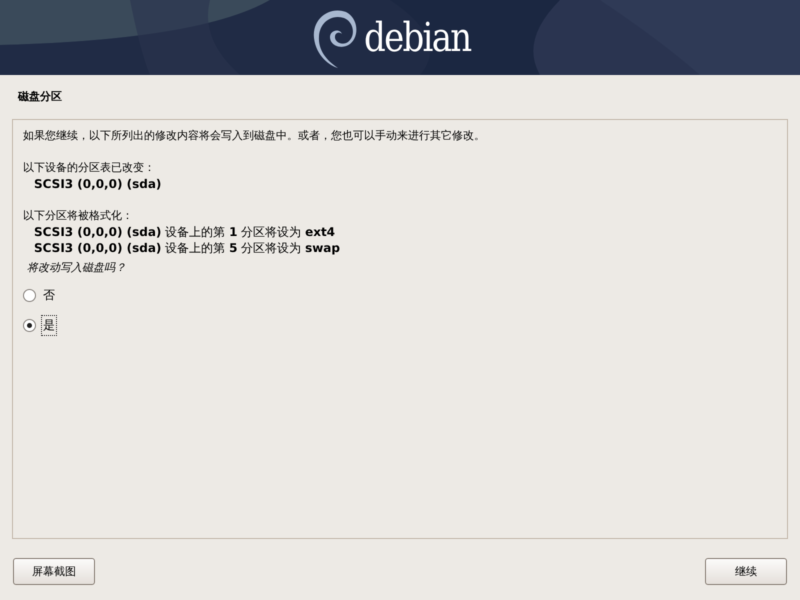  I want to click on option-label: 否, so click(49, 295).